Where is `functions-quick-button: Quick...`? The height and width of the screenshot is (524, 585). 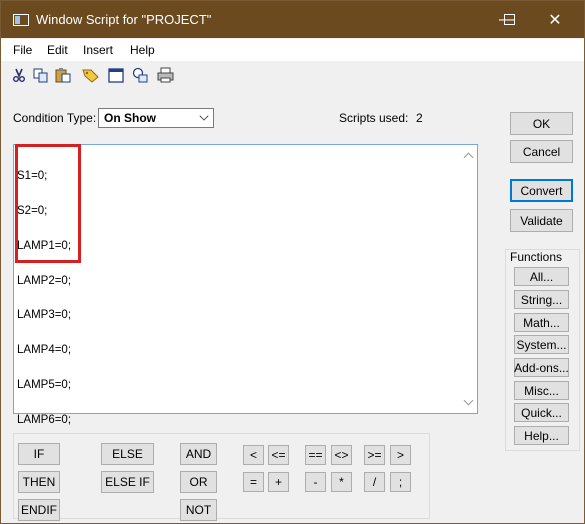 functions-quick-button: Quick... is located at coordinates (541, 412).